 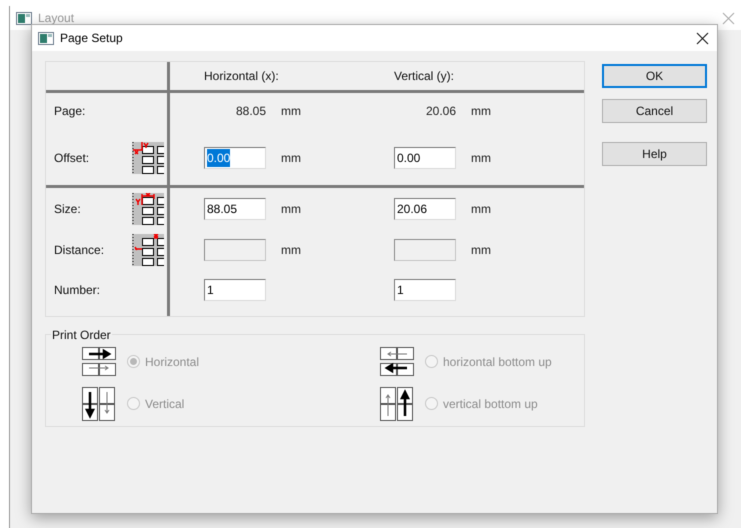 What do you see at coordinates (78, 290) in the screenshot?
I see `field-label: Number:` at bounding box center [78, 290].